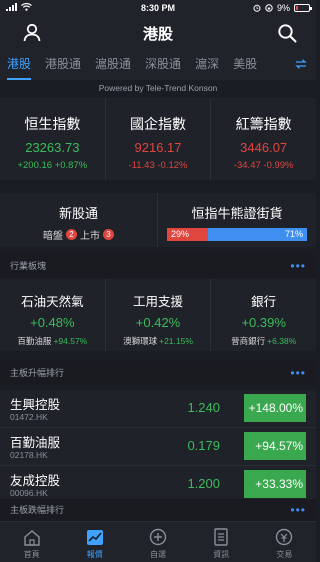 The width and height of the screenshot is (320, 562). I want to click on sector-leader: 晉商銀行, so click(248, 341).